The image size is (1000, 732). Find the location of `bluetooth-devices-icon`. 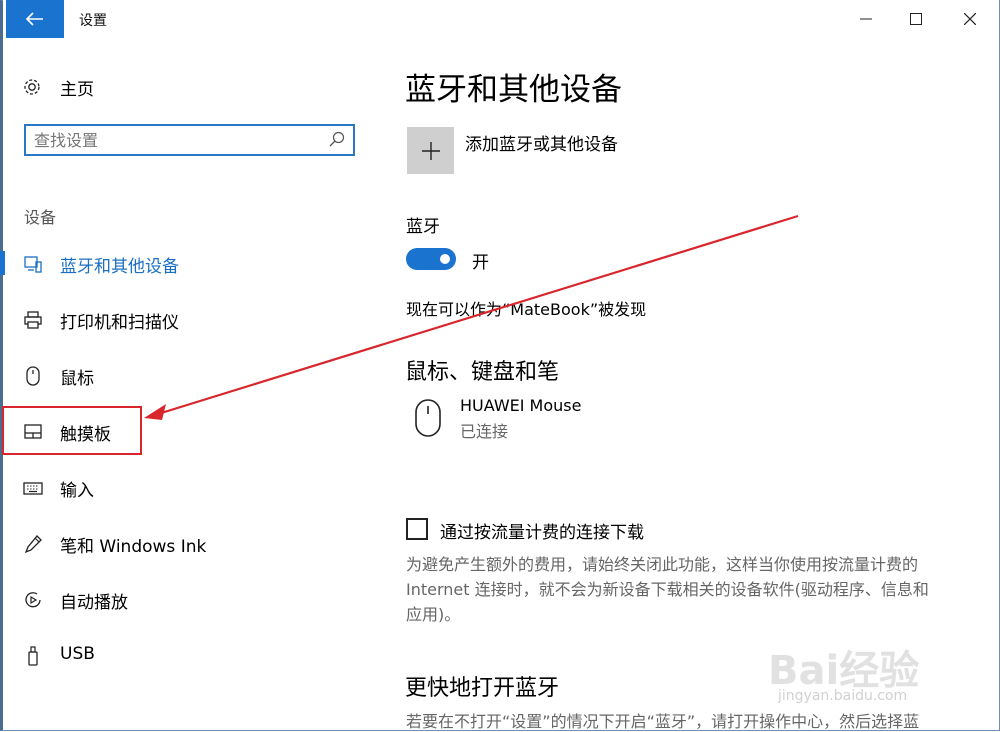

bluetooth-devices-icon is located at coordinates (33, 264).